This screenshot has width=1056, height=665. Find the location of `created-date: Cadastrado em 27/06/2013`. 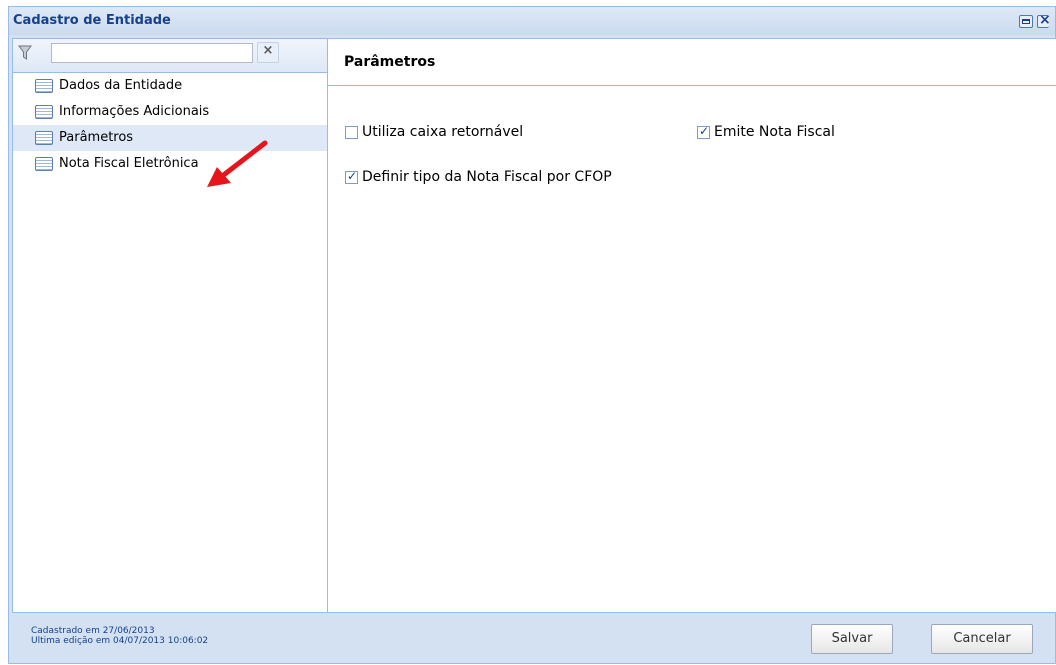

created-date: Cadastrado em 27/06/2013 is located at coordinates (93, 631).